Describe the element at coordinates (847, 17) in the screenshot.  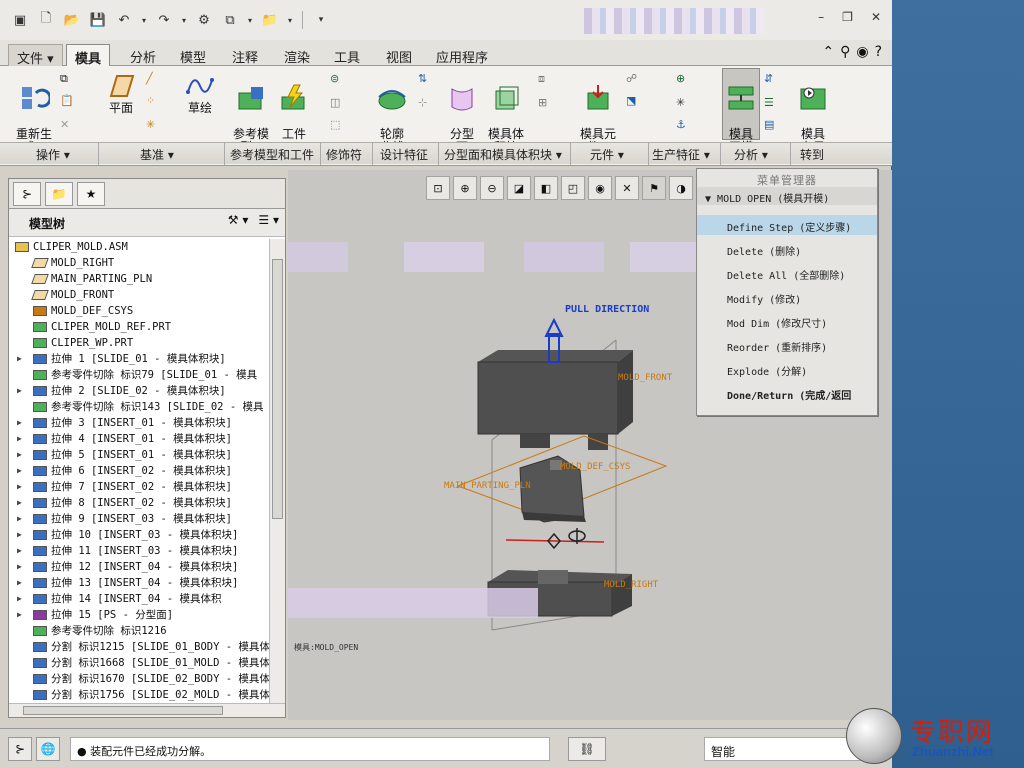
I see `restore-button: ❐` at that location.